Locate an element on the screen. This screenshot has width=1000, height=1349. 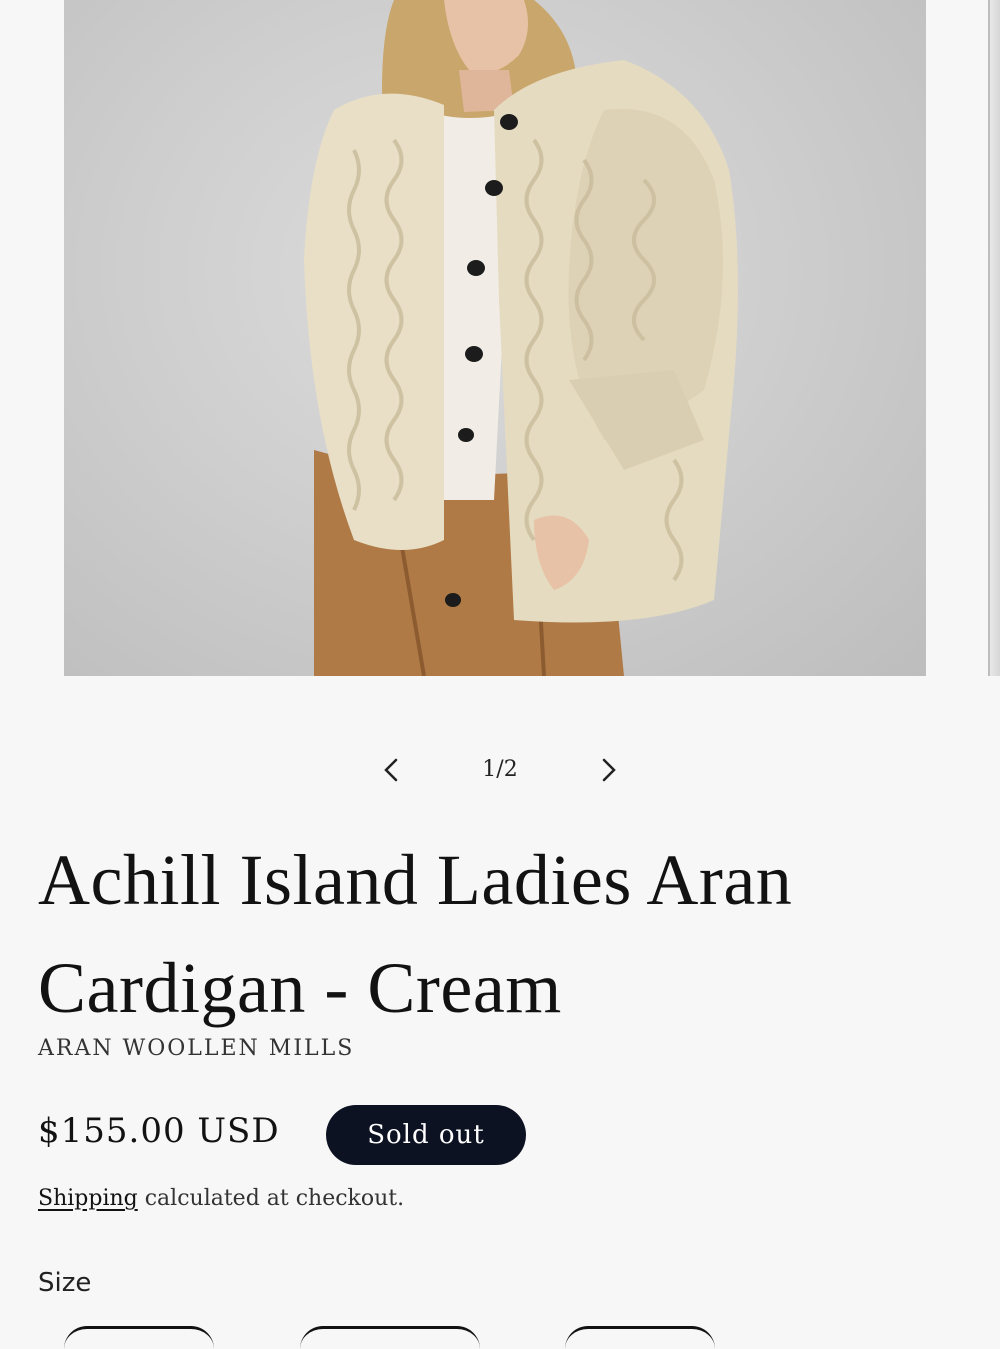
shipping-note: Shipping calculated at checkout. is located at coordinates (221, 1198).